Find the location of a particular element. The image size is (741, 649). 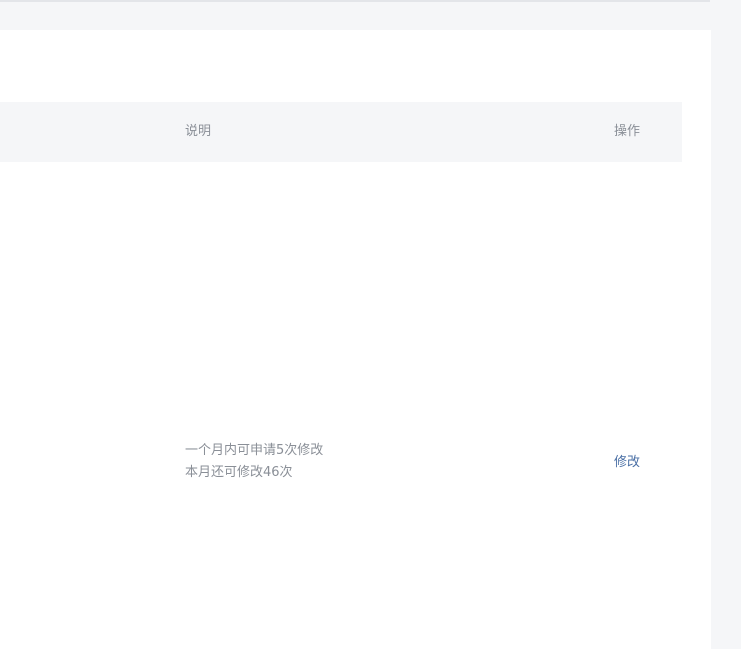

modify-link: 修改 is located at coordinates (627, 463).